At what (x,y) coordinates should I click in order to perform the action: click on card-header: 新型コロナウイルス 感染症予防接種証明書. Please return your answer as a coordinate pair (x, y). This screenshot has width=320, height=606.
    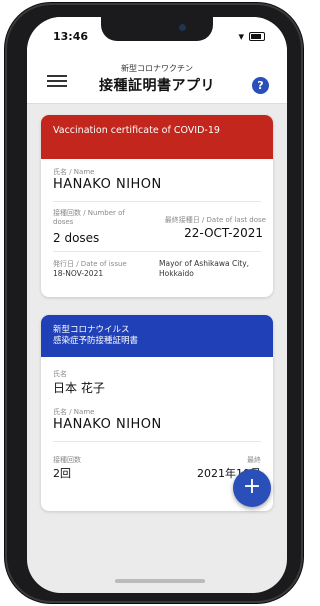
    Looking at the image, I should click on (157, 336).